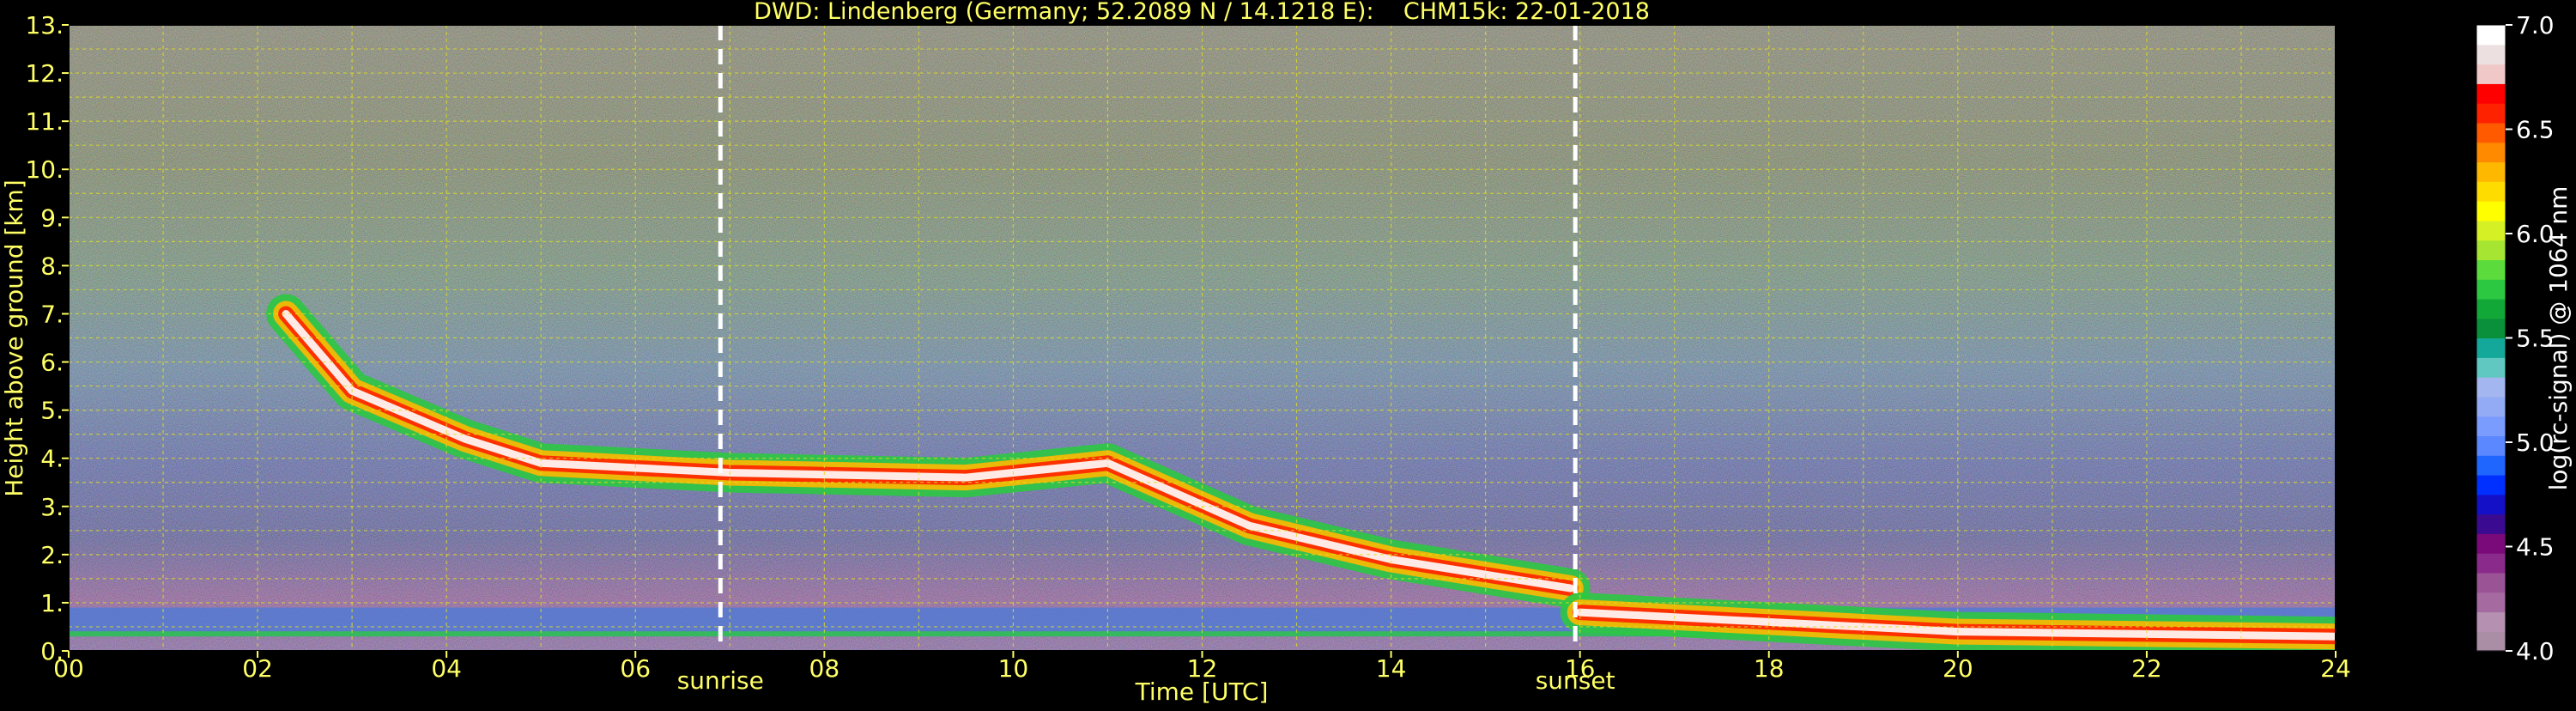 The width and height of the screenshot is (2576, 711). I want to click on x-tick-label: 06, so click(635, 668).